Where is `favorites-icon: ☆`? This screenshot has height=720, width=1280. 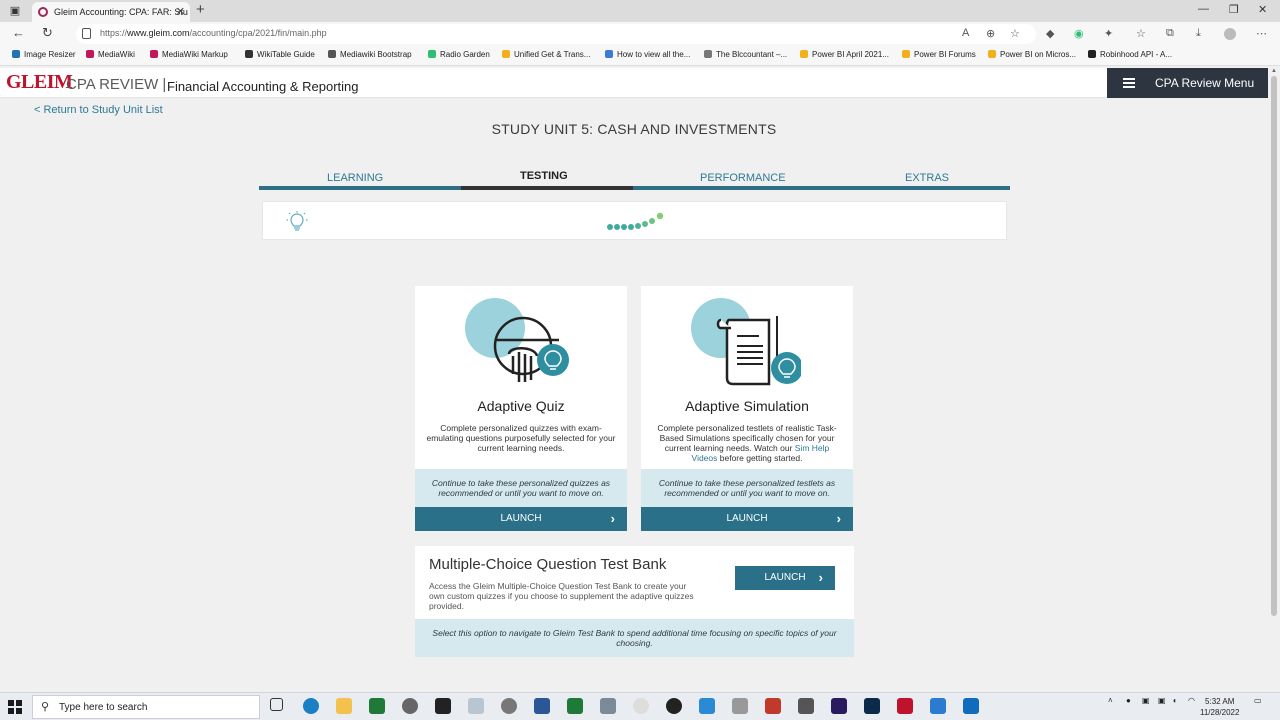
favorites-icon: ☆ is located at coordinates (1141, 33).